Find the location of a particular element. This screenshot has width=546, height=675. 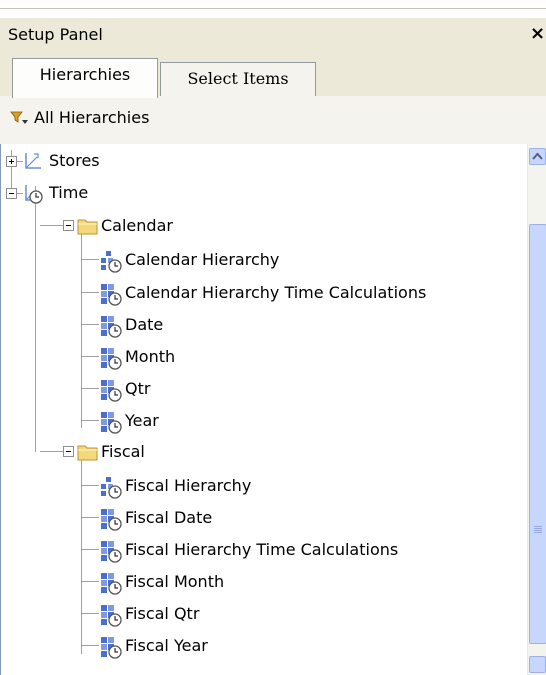

tree-item-label: Calendar Hierarchy is located at coordinates (202, 259).